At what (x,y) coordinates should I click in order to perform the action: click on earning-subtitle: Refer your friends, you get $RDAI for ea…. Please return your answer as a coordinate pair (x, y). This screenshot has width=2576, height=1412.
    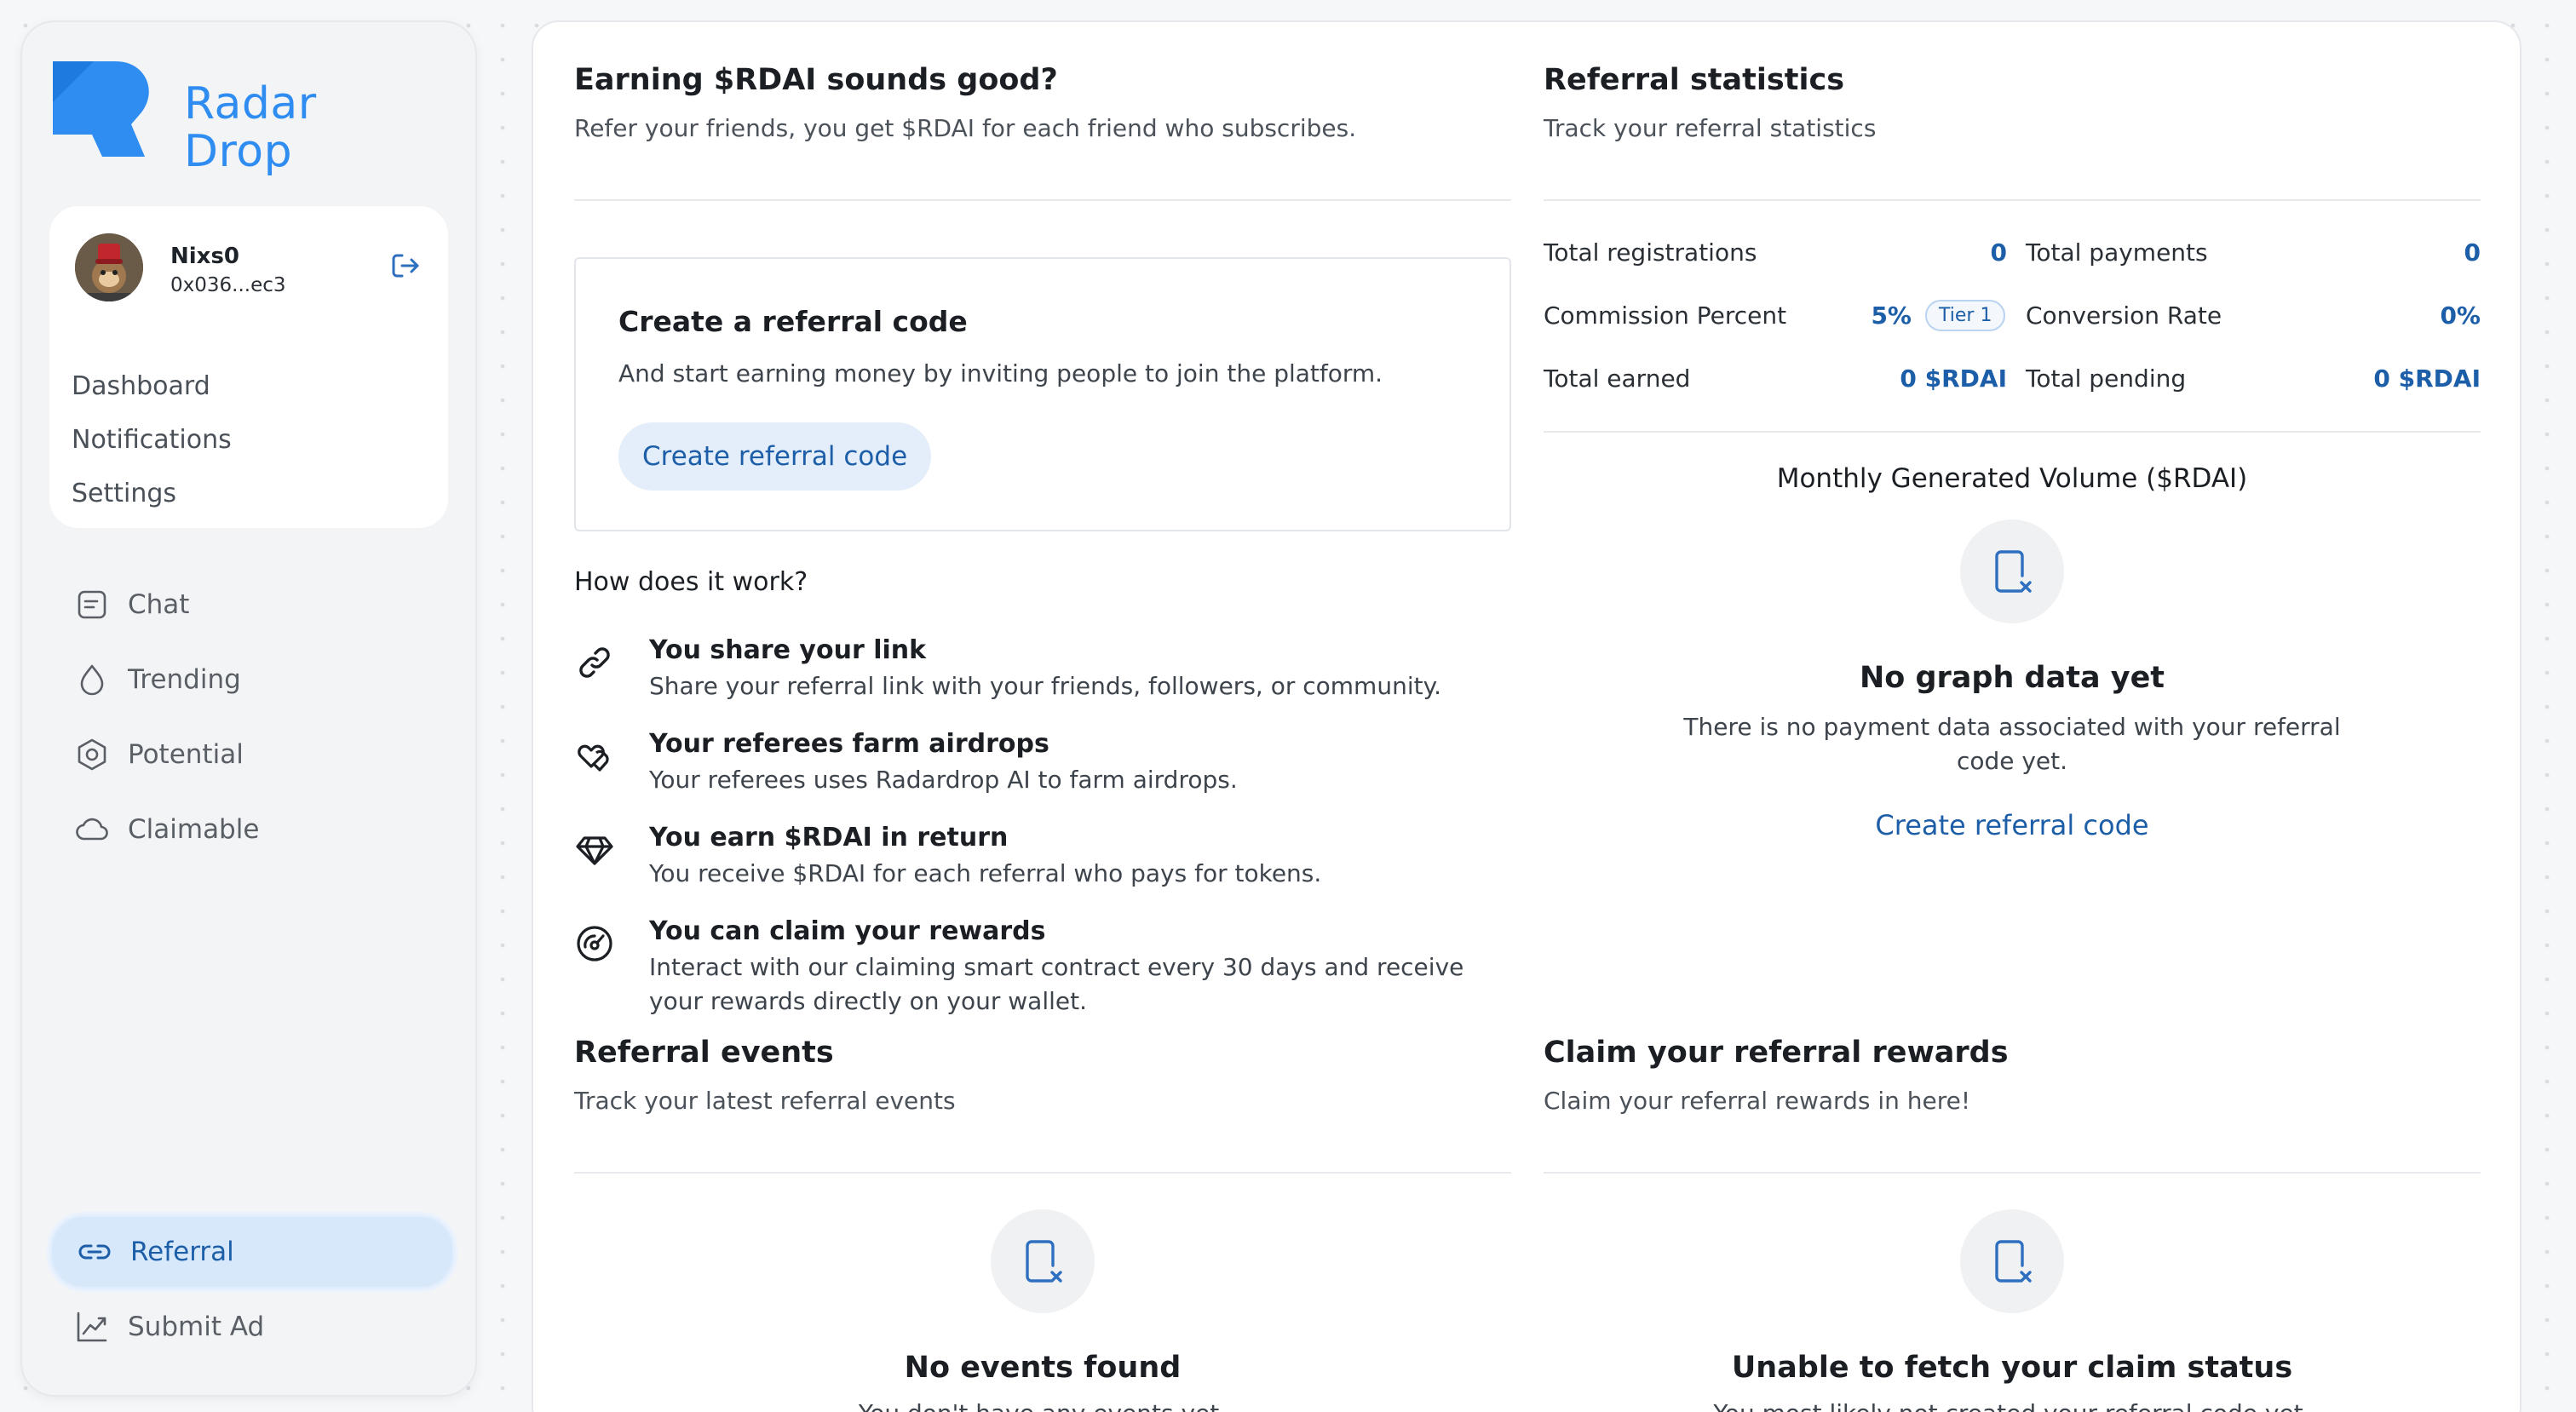
    Looking at the image, I should click on (966, 128).